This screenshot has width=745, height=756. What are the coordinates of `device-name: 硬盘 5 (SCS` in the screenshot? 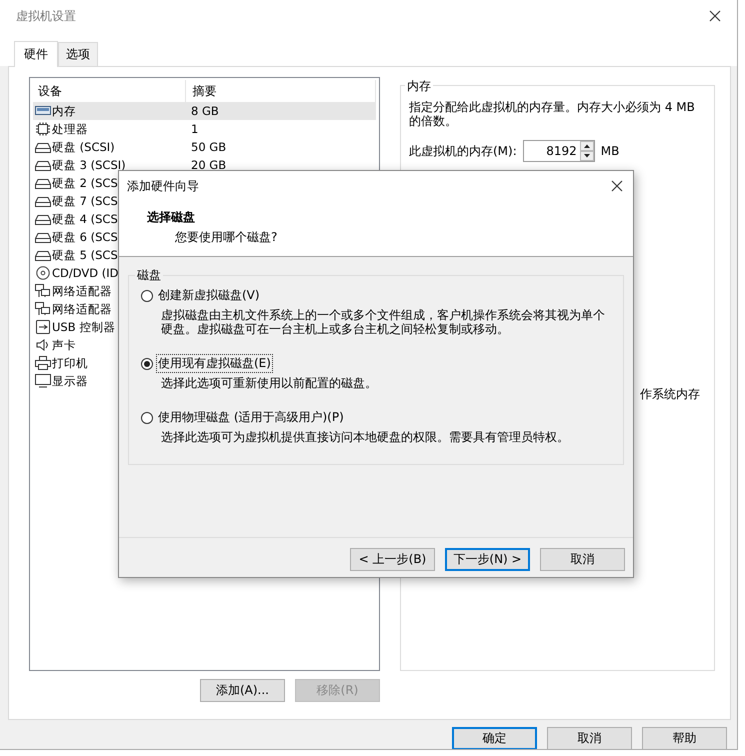 It's located at (85, 255).